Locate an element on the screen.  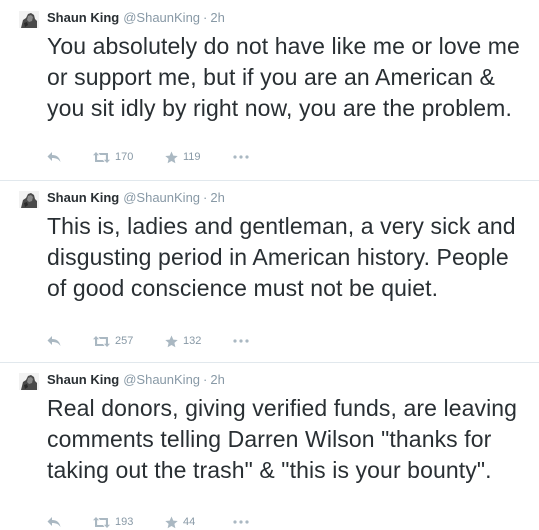
retweet-button: 257 is located at coordinates (113, 341).